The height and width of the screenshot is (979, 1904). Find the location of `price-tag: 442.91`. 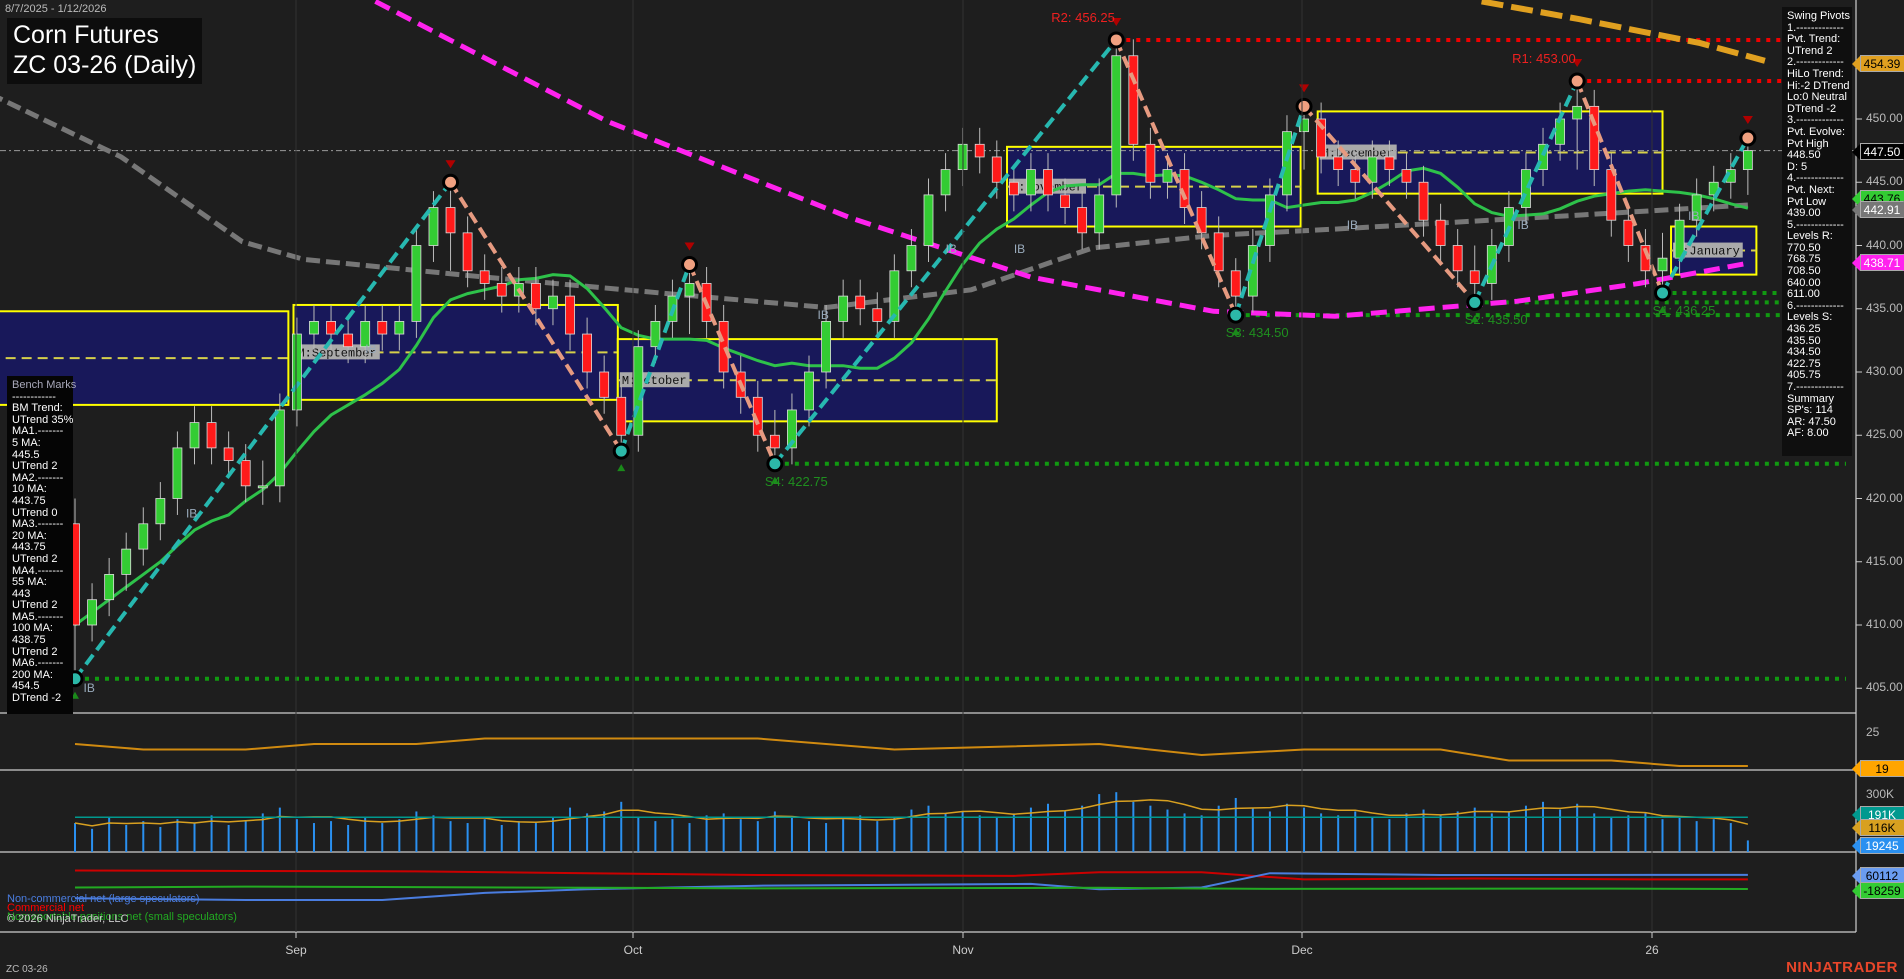

price-tag: 442.91 is located at coordinates (1878, 209).